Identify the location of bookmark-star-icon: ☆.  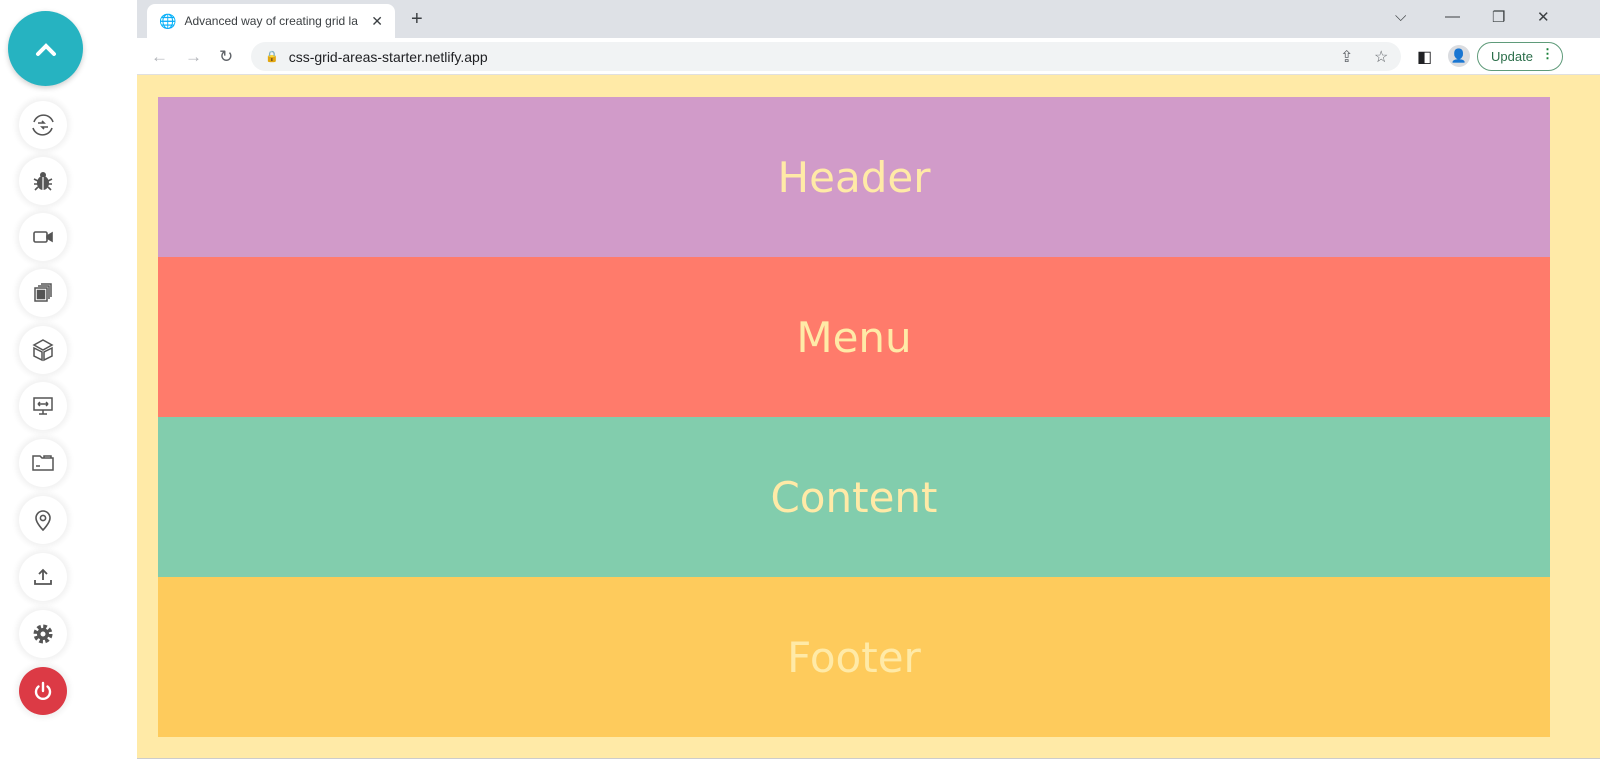
(1381, 57).